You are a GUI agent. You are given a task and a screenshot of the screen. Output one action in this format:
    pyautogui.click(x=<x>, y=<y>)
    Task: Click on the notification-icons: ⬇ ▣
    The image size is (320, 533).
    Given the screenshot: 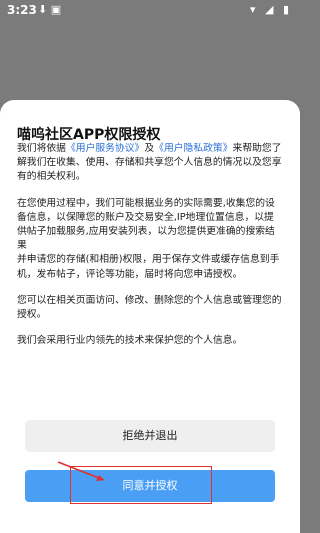 What is the action you would take?
    pyautogui.click(x=50, y=9)
    